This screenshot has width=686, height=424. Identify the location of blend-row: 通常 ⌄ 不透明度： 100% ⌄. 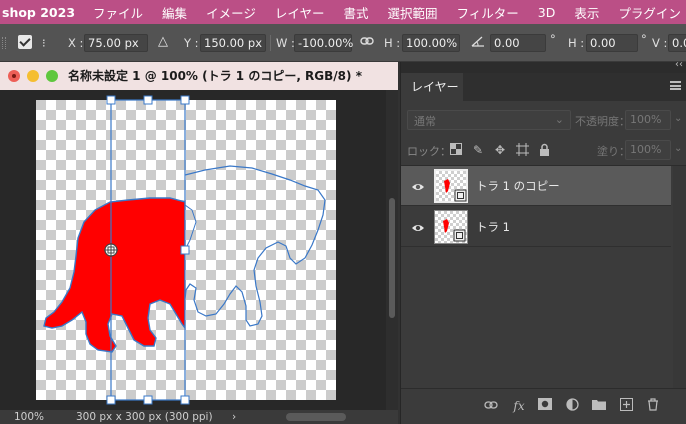
(543, 120).